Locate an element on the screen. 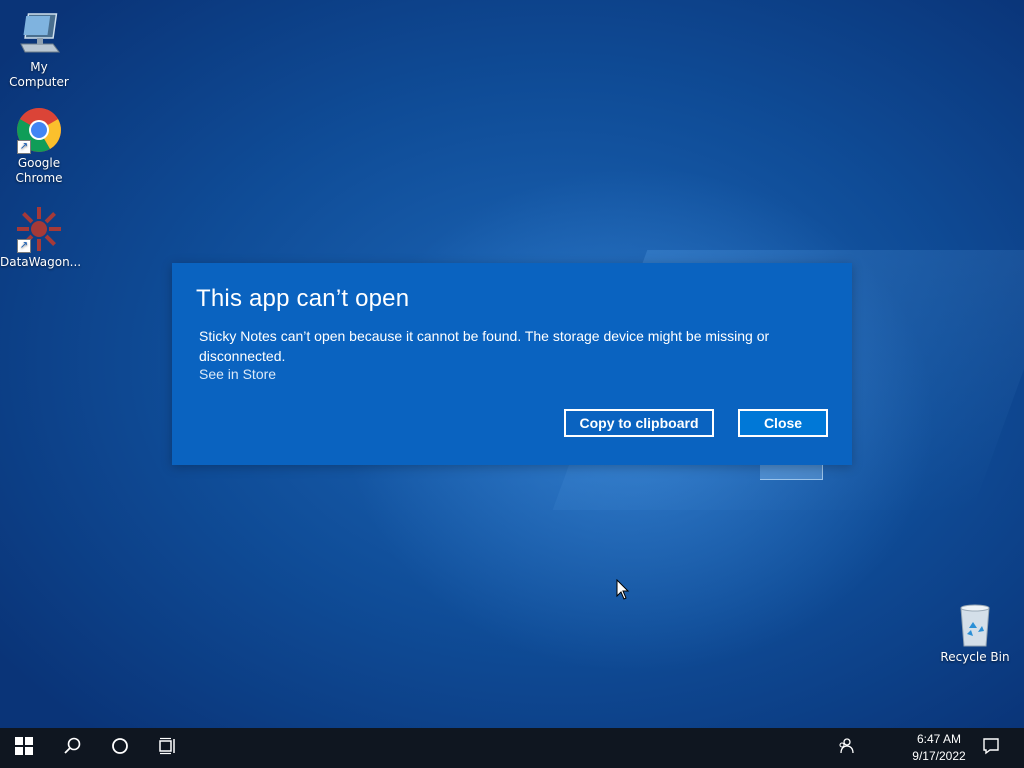 This screenshot has height=768, width=1024. desktop-icon-recycle-bin: Recycle Bin is located at coordinates (975, 632).